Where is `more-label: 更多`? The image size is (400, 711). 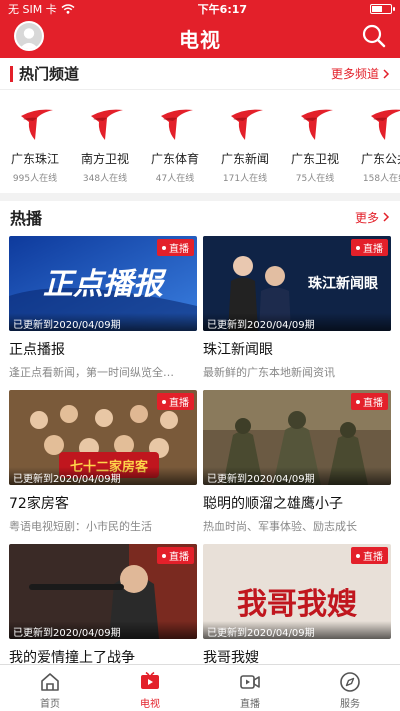
more-label: 更多 is located at coordinates (366, 217).